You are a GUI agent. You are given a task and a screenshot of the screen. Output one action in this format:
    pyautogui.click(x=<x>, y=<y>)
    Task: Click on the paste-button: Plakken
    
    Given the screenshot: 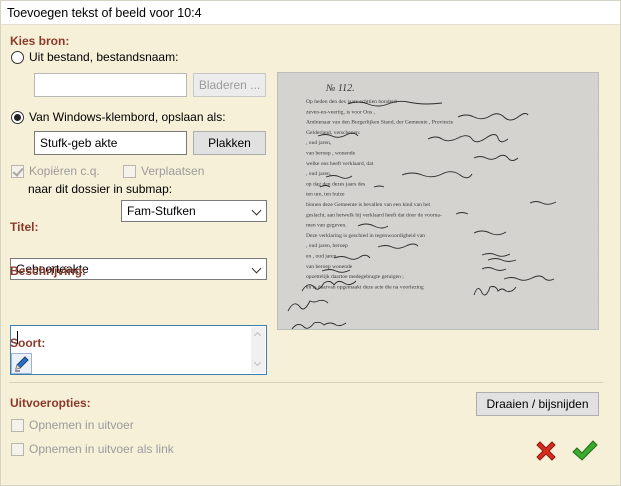 What is the action you would take?
    pyautogui.click(x=229, y=143)
    